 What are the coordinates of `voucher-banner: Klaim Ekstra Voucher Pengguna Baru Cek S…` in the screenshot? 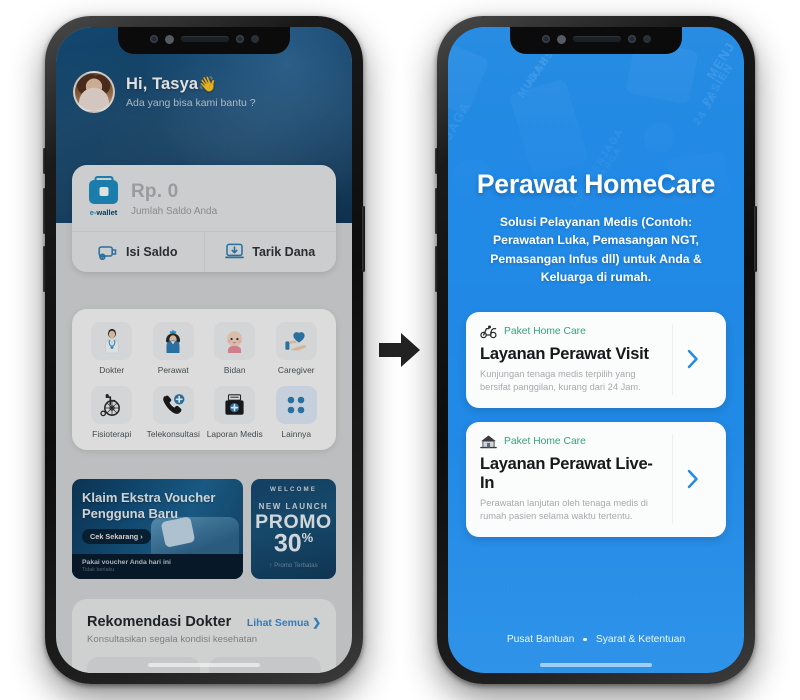 It's located at (157, 529).